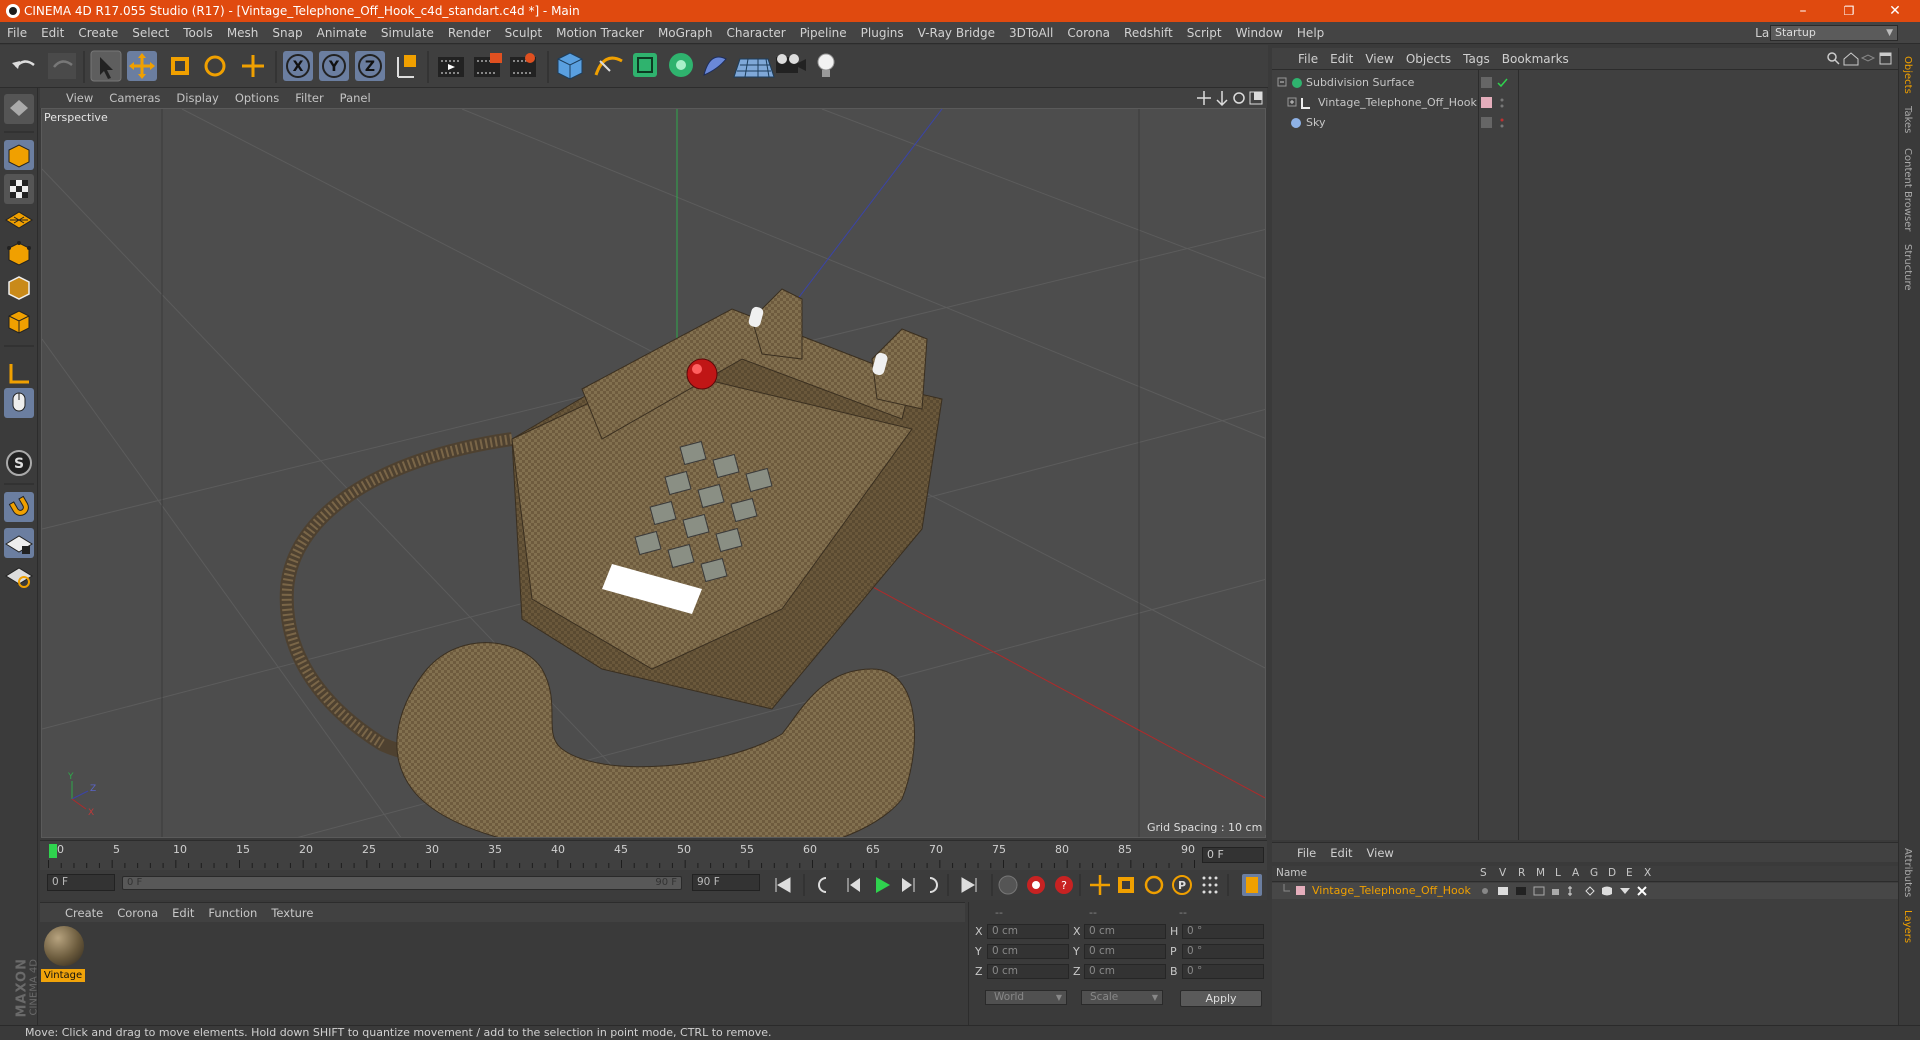 This screenshot has width=1920, height=1040. I want to click on move-tool-icon, so click(142, 66).